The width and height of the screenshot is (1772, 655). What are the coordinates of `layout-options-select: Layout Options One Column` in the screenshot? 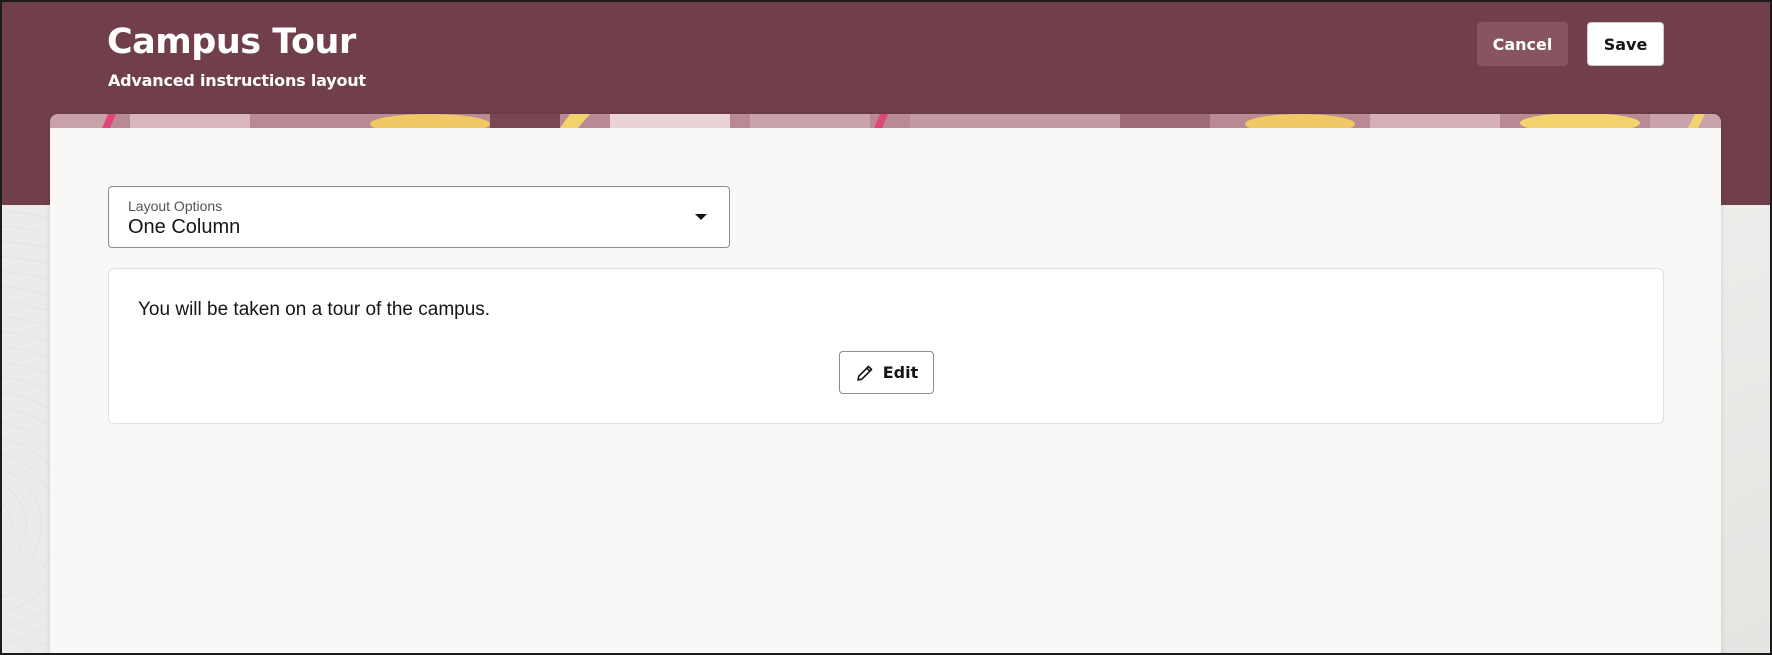 It's located at (419, 217).